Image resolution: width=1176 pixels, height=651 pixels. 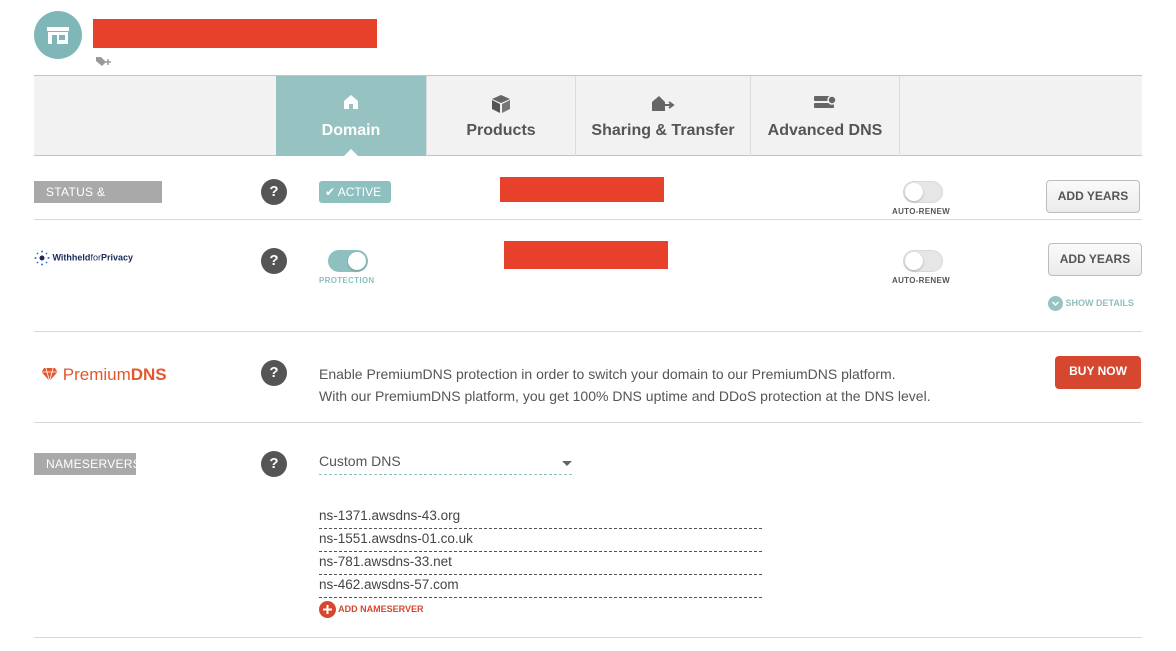 What do you see at coordinates (586, 255) in the screenshot?
I see `redacted-privacy-expiry` at bounding box center [586, 255].